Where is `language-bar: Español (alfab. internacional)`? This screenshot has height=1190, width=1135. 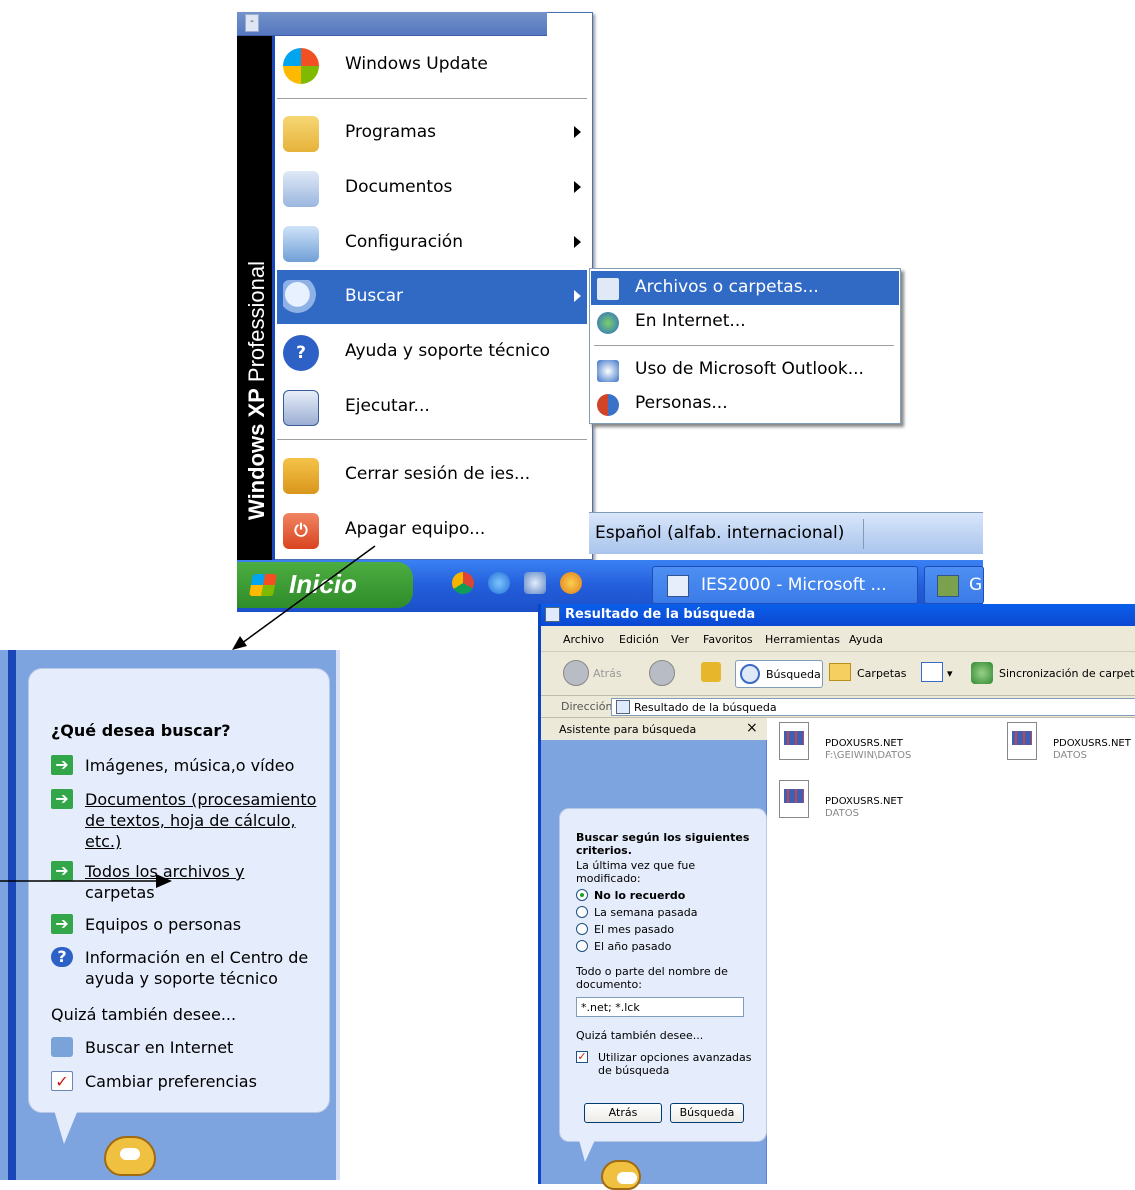 language-bar: Español (alfab. internacional) is located at coordinates (786, 533).